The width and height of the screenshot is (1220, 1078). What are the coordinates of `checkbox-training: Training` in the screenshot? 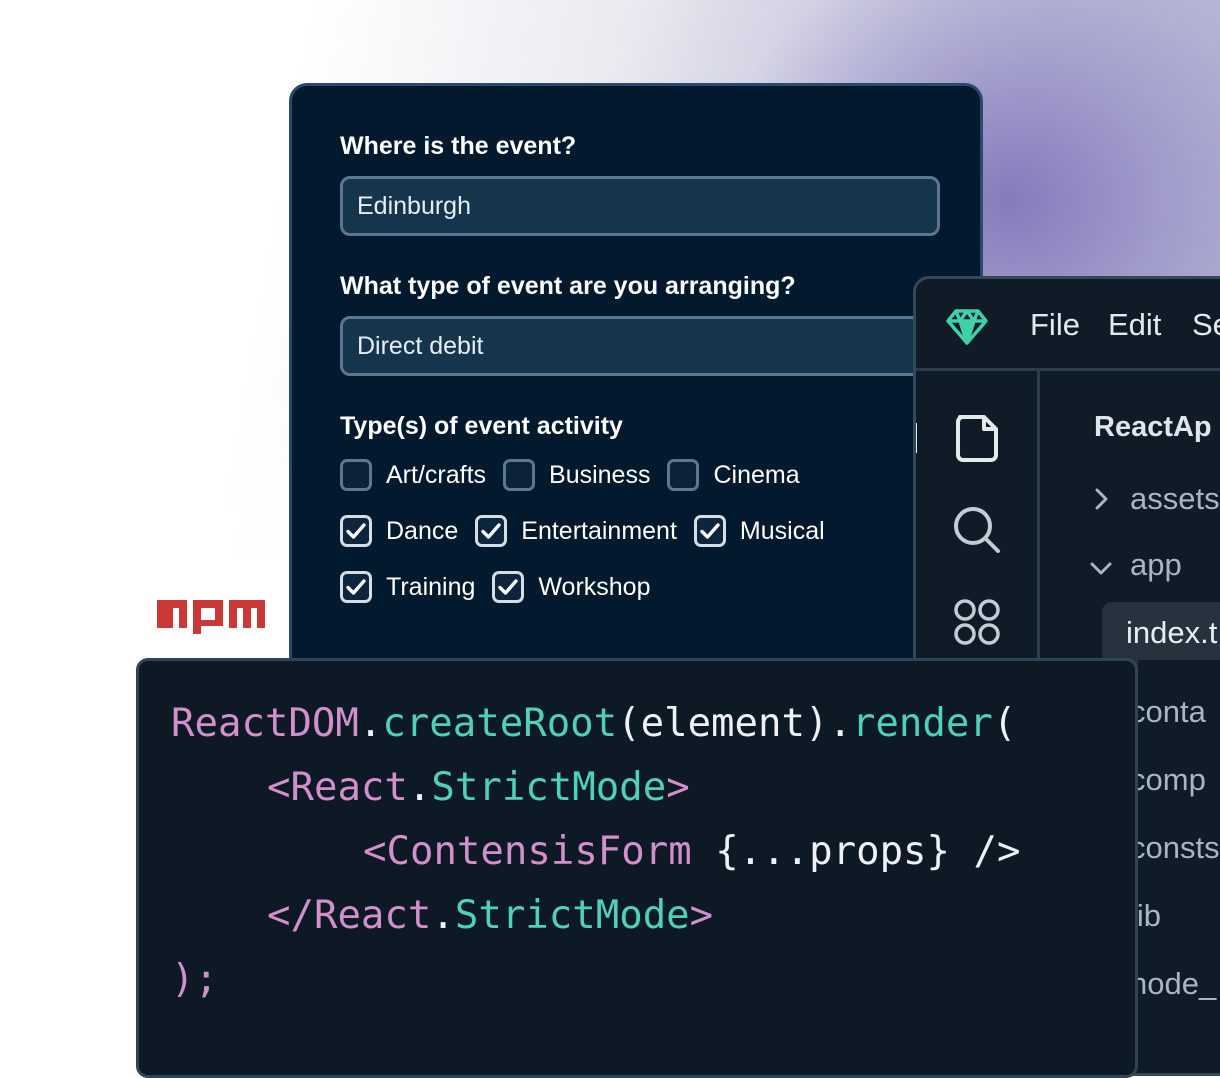 It's located at (407, 587).